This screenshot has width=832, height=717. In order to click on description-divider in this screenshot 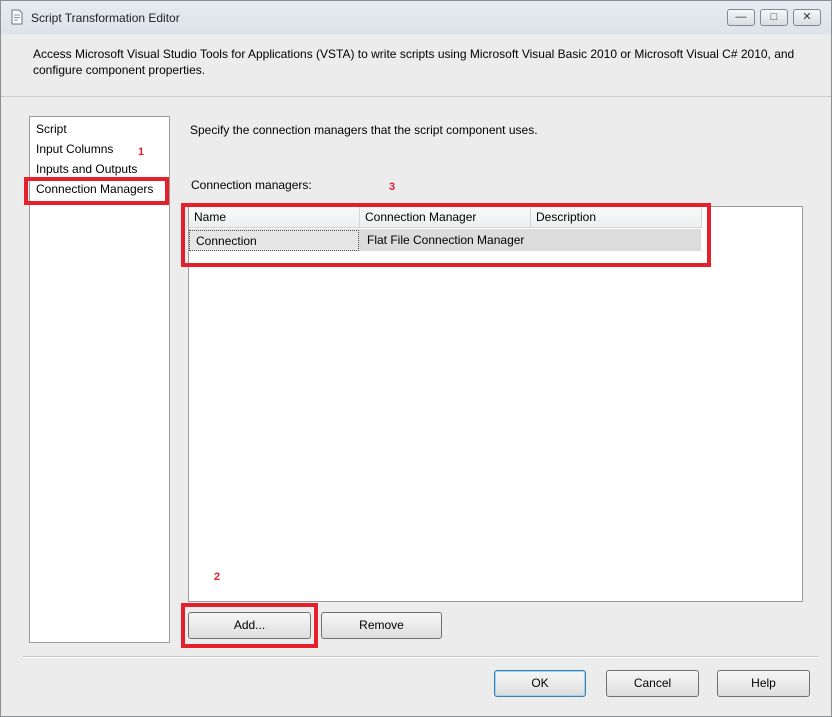, I will do `click(416, 96)`.